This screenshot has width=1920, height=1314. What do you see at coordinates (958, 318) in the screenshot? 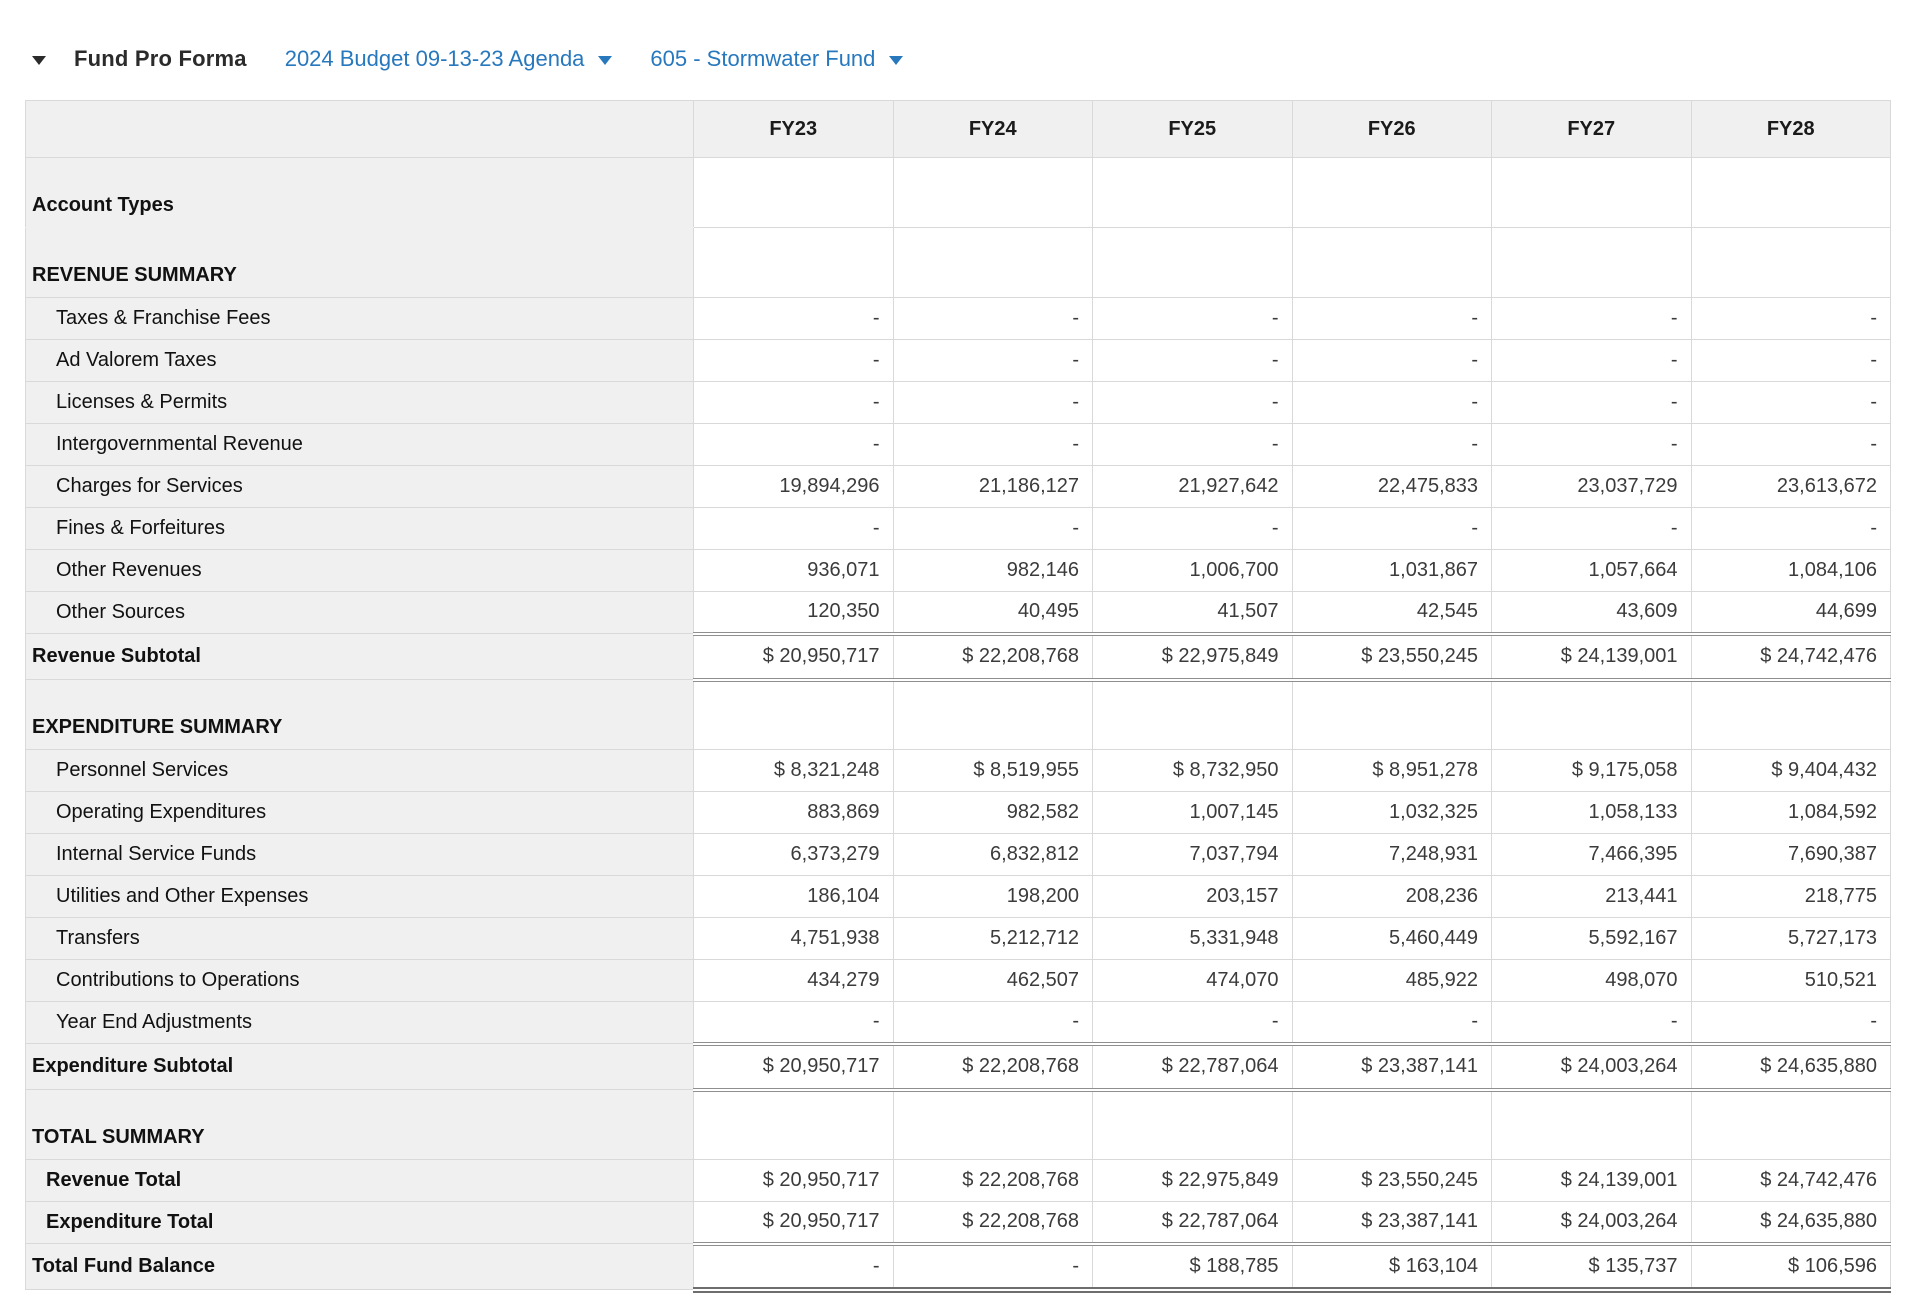
I see `table-row-taxes-franchise-fees: Taxes & Franchise Fees - - - - - -` at bounding box center [958, 318].